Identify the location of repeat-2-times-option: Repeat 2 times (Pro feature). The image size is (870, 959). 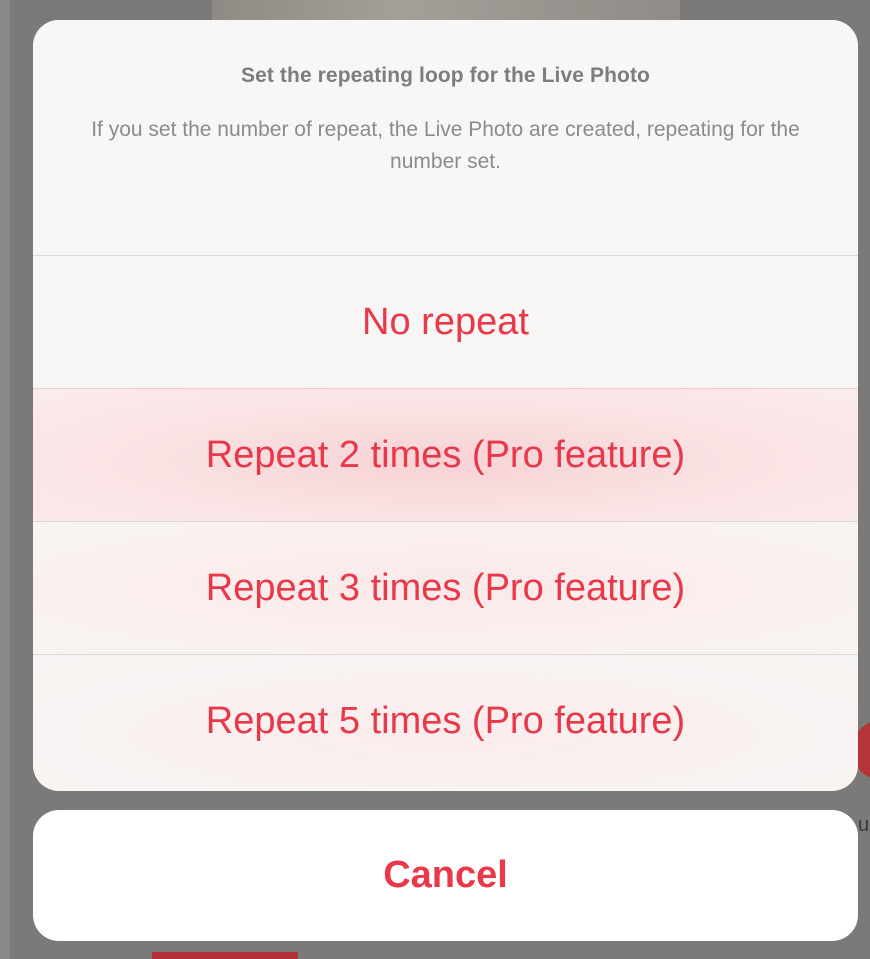
(445, 454).